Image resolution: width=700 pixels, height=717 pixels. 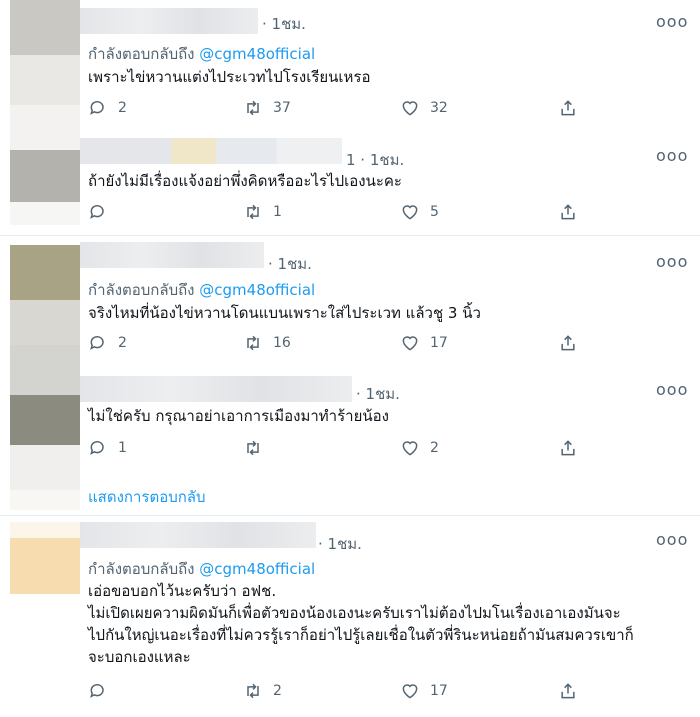 I want to click on retweet-button, so click(x=258, y=448).